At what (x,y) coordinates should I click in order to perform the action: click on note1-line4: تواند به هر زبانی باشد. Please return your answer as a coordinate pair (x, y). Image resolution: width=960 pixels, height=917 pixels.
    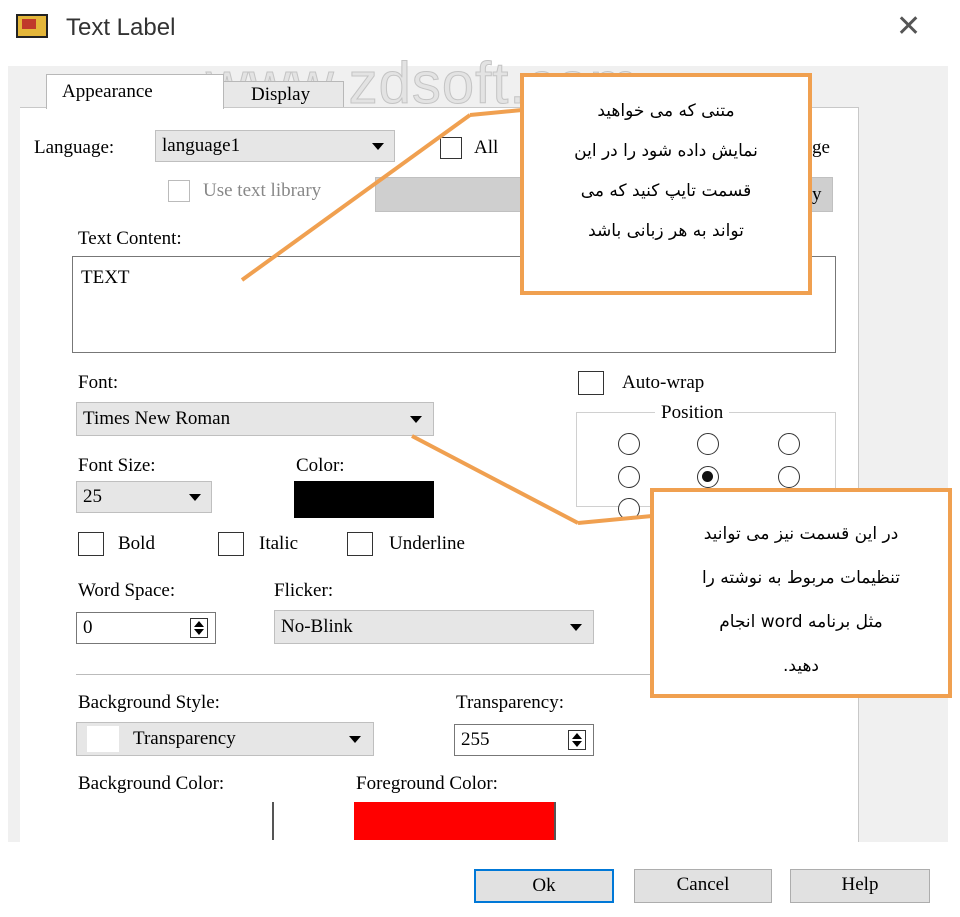
    Looking at the image, I should click on (666, 231).